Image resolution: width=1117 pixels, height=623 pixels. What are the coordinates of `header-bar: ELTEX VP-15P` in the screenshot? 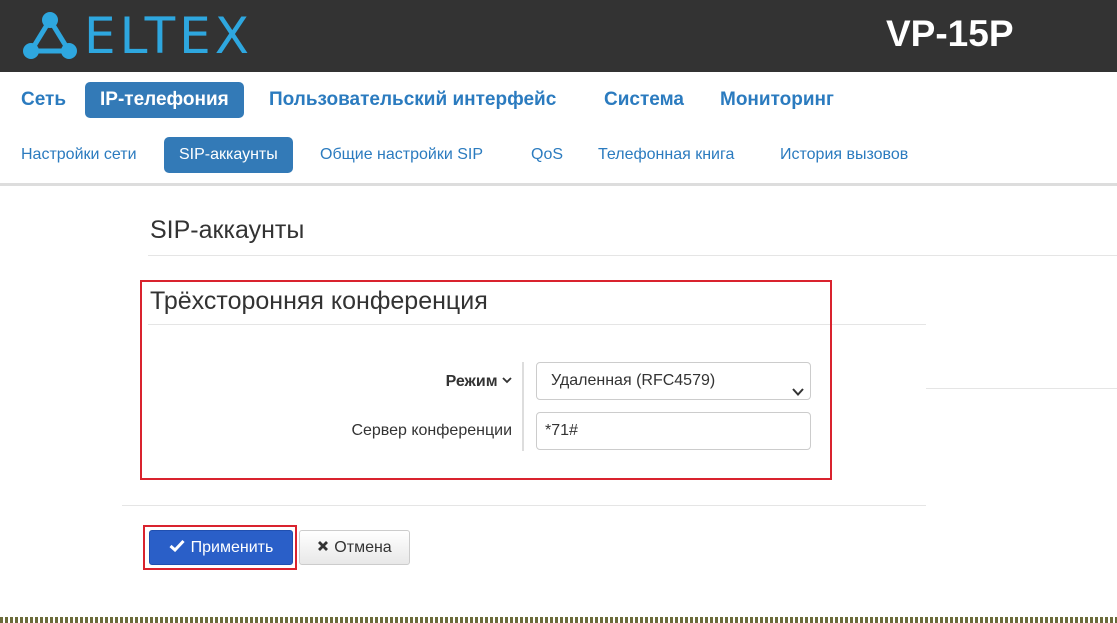 It's located at (558, 36).